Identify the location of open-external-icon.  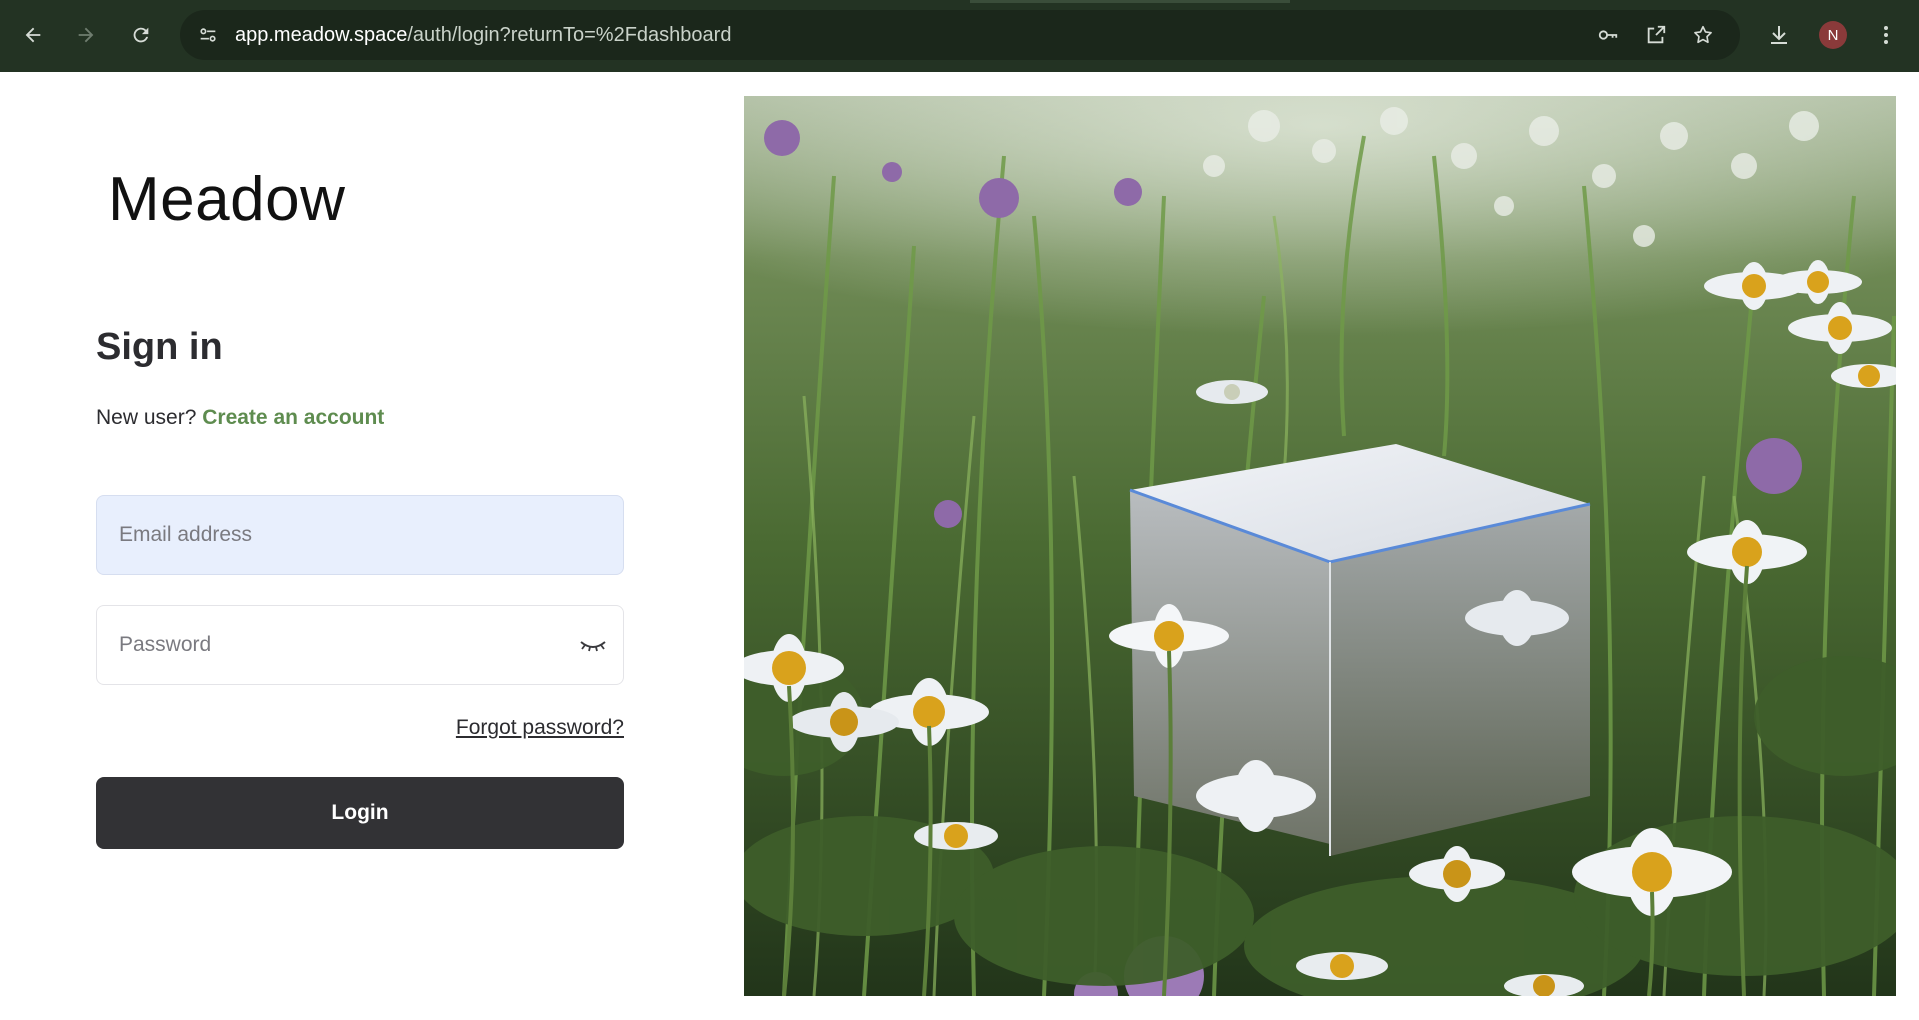
(1656, 34).